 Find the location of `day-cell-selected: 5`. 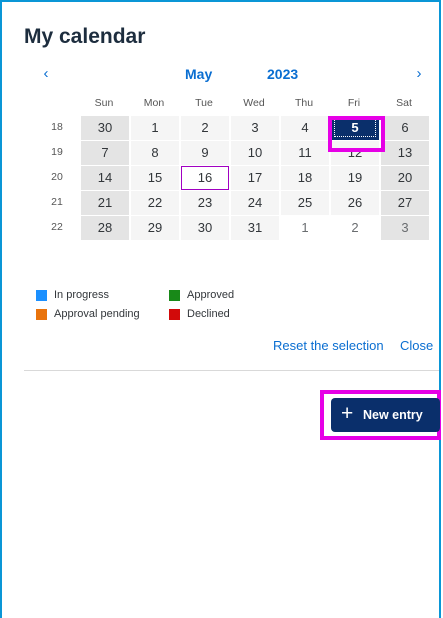

day-cell-selected: 5 is located at coordinates (355, 128).